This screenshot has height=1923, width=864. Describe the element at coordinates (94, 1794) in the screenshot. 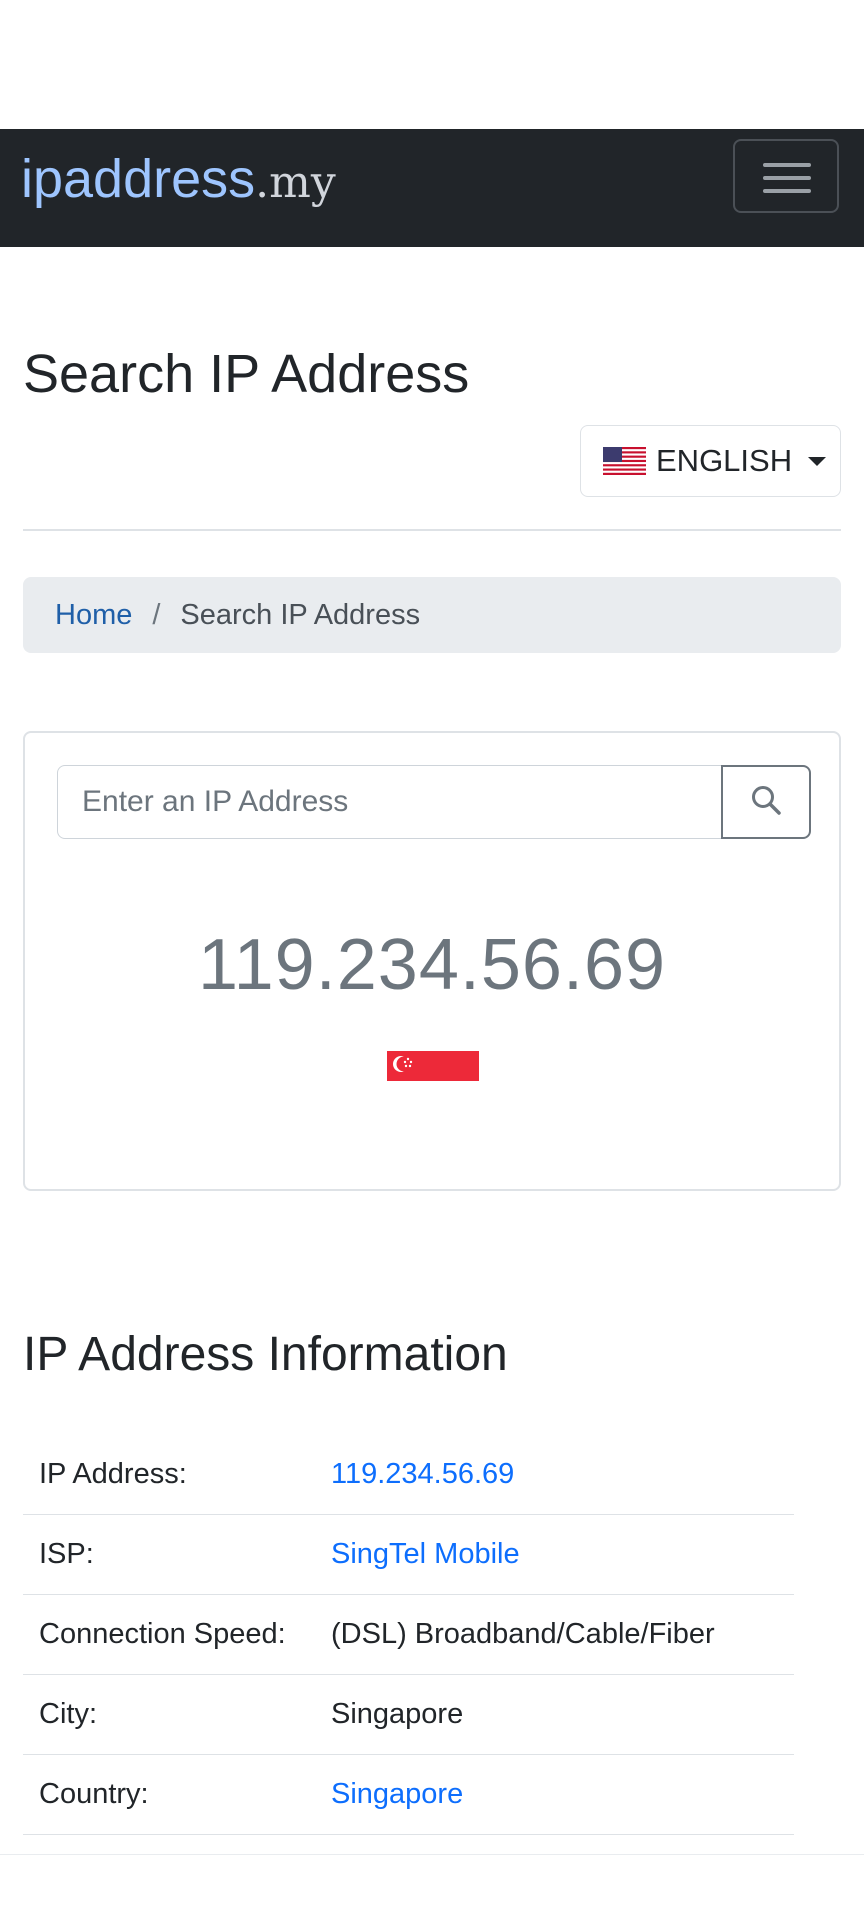

I see `row-label: Country:` at that location.